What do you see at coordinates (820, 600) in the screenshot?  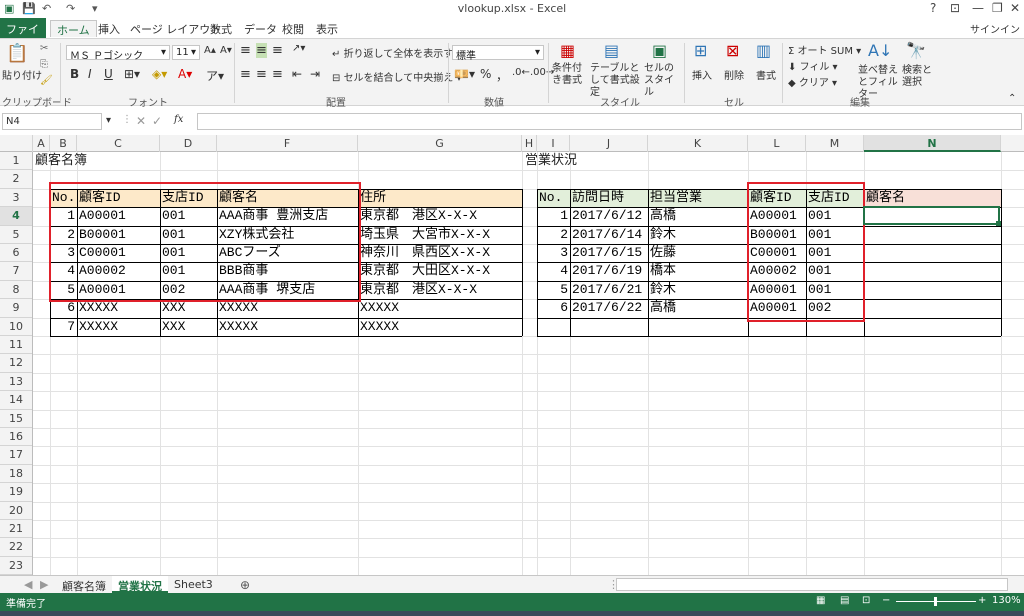 I see `normal-view-icon: ▦` at bounding box center [820, 600].